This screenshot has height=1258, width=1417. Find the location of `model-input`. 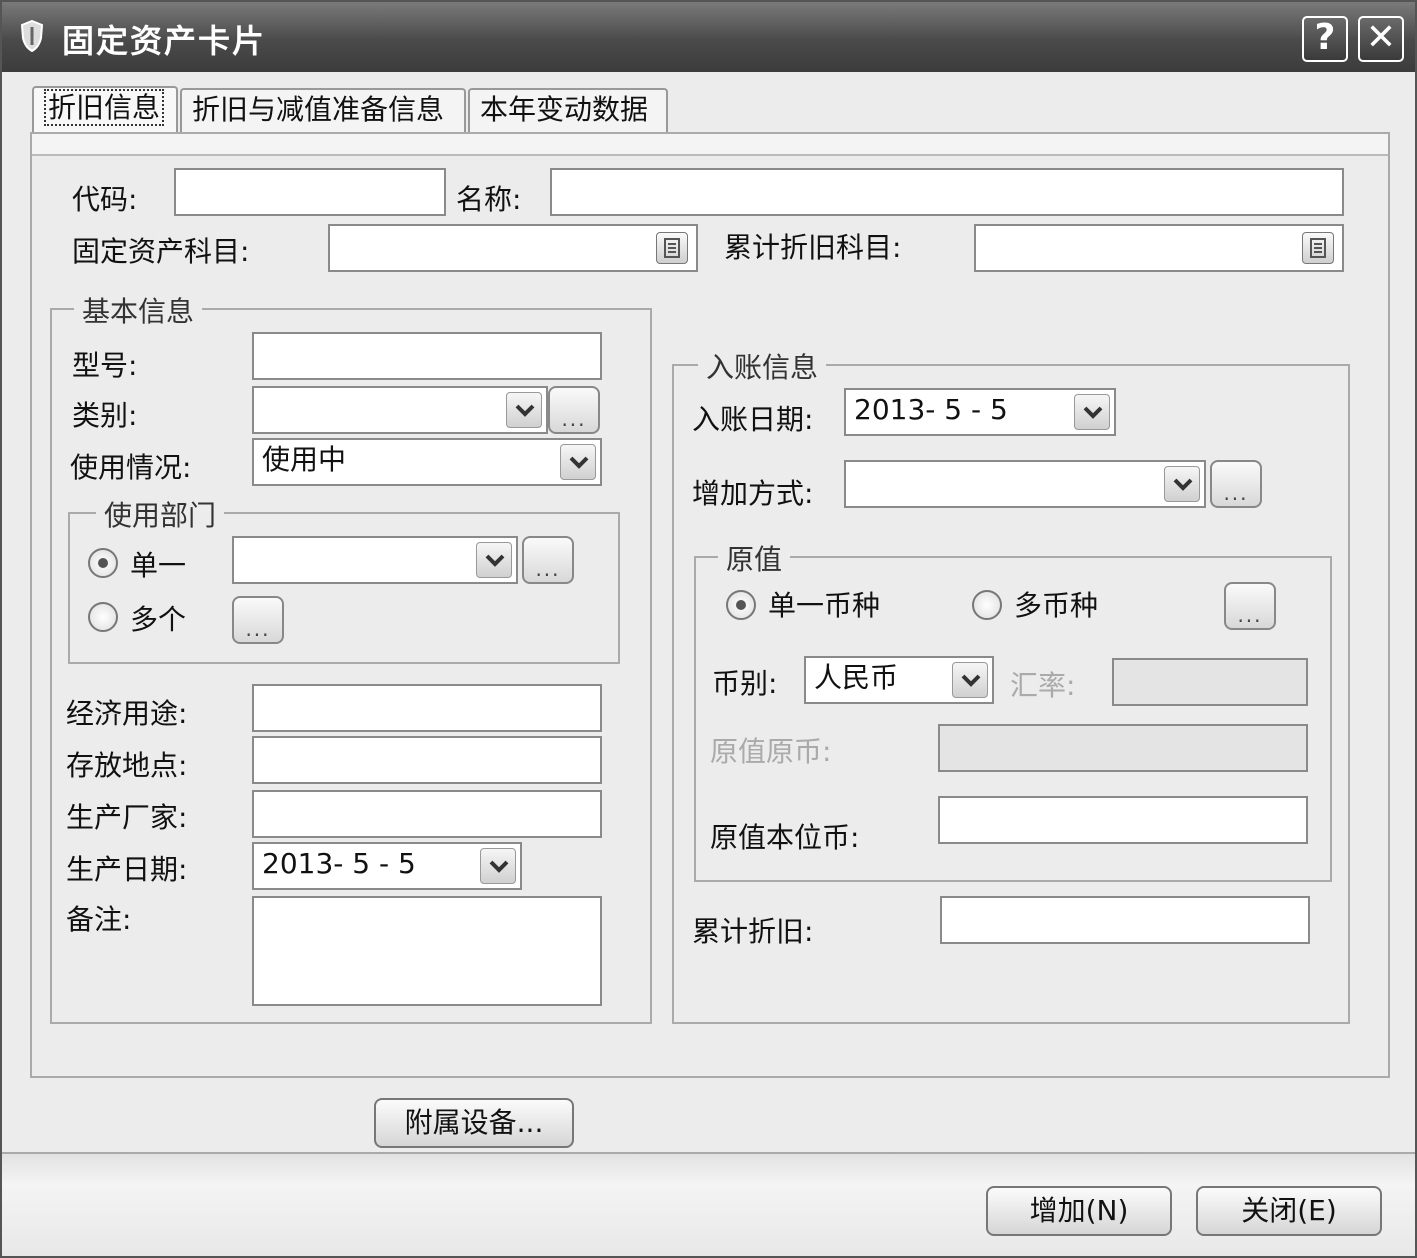

model-input is located at coordinates (427, 356).